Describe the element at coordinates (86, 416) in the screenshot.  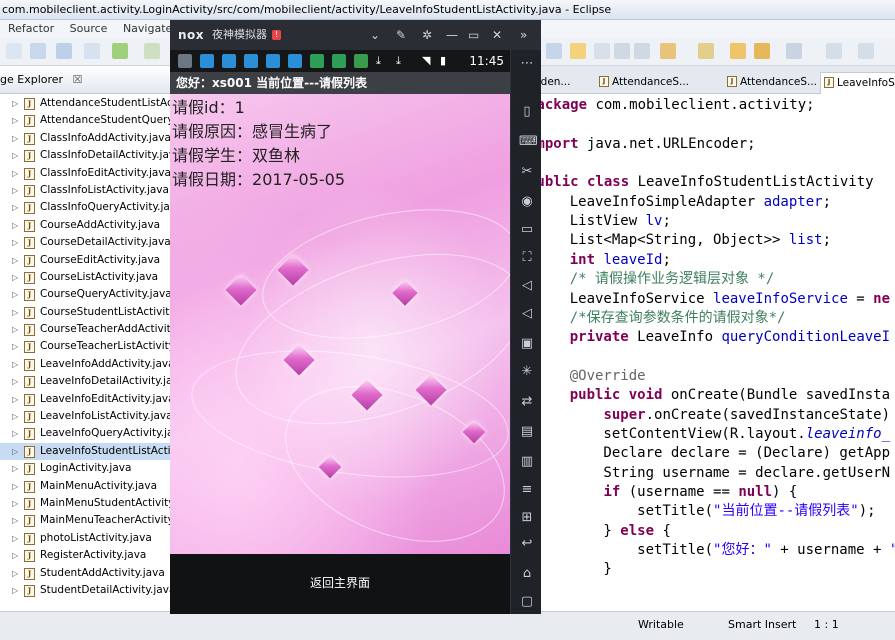
I see `file-list-item: ▷ J LeaveInfoListActivity.java` at that location.